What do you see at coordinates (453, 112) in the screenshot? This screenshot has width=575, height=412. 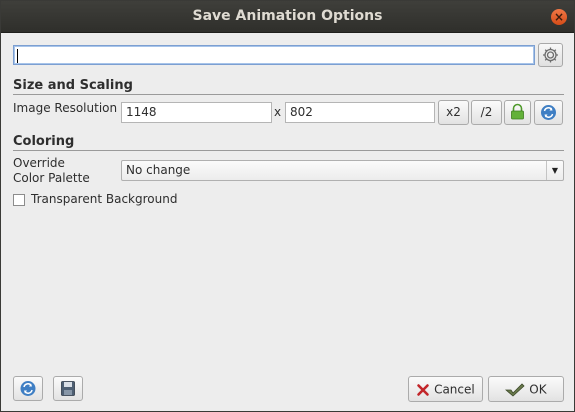 I see `double-size-button: x2` at bounding box center [453, 112].